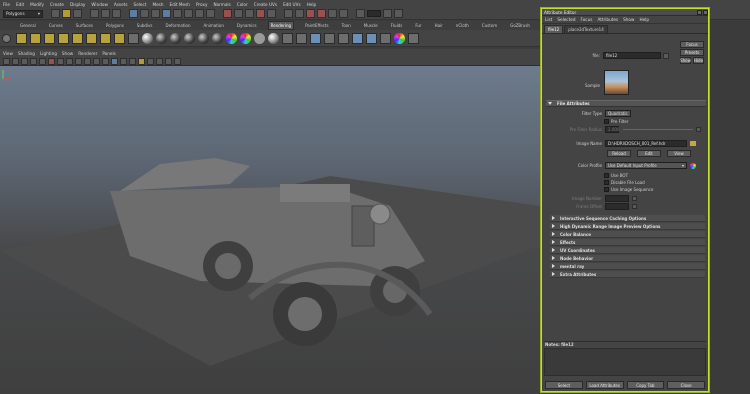 This screenshot has height=394, width=750. What do you see at coordinates (413, 38) in the screenshot?
I see `render-pass-icon` at bounding box center [413, 38].